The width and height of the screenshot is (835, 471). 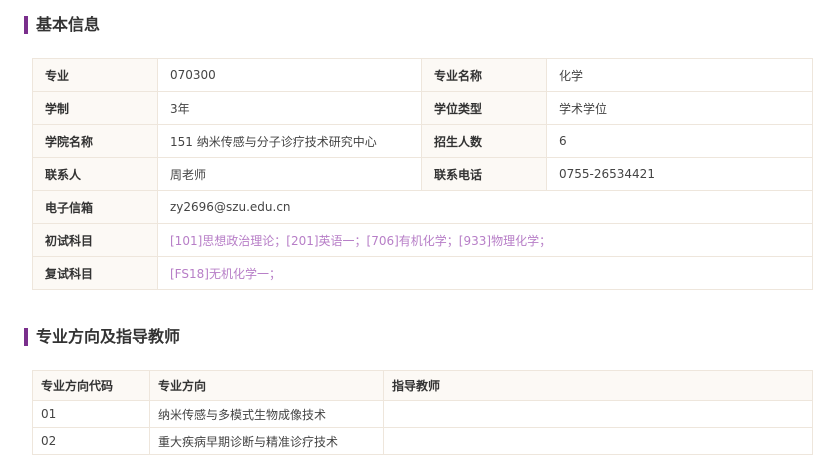 I want to click on value-duration: 3年, so click(x=289, y=108).